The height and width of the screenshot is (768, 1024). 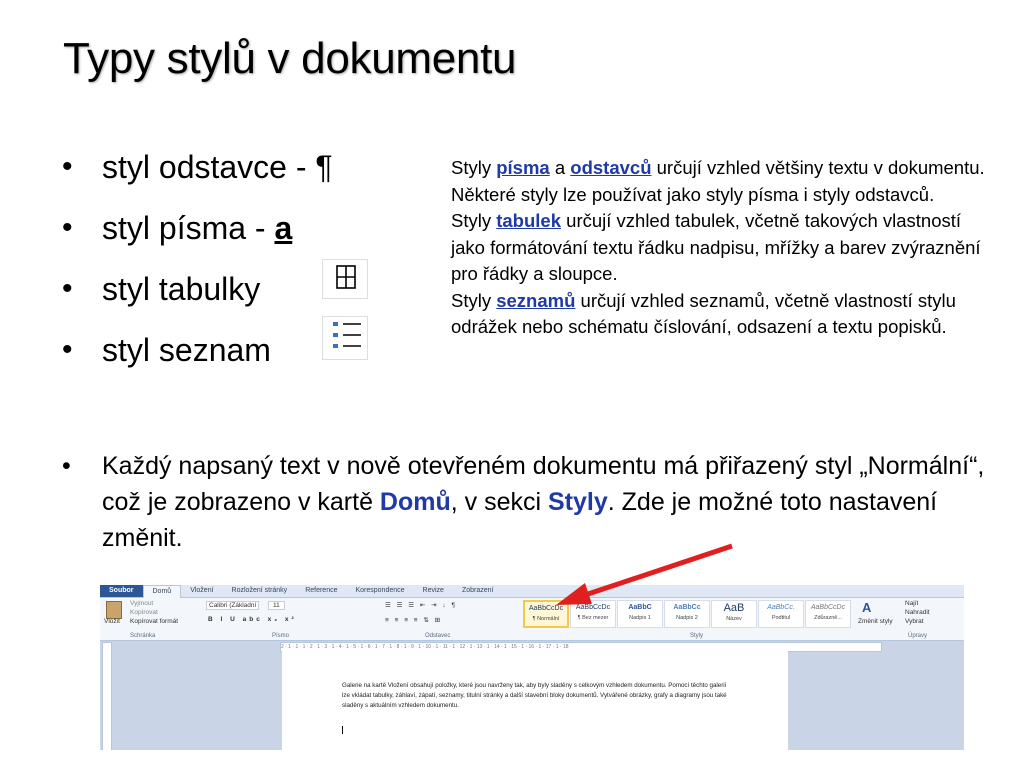 What do you see at coordinates (197, 294) in the screenshot?
I see `list-item-table-style: styl tabulky` at bounding box center [197, 294].